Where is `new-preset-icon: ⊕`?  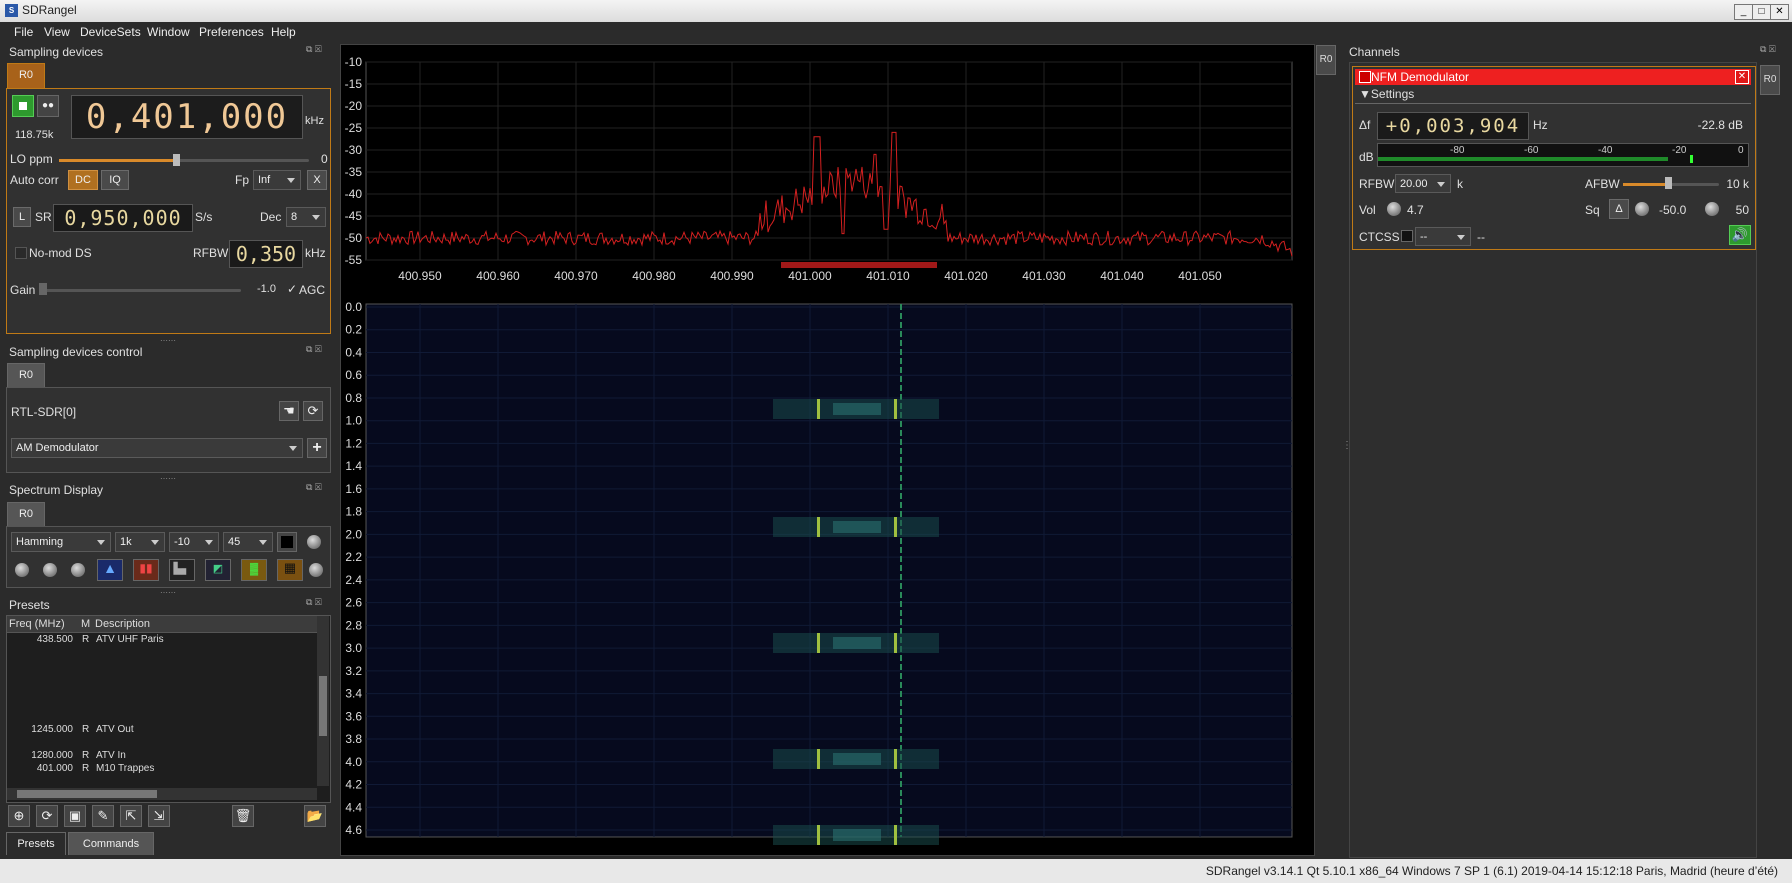 new-preset-icon: ⊕ is located at coordinates (19, 816).